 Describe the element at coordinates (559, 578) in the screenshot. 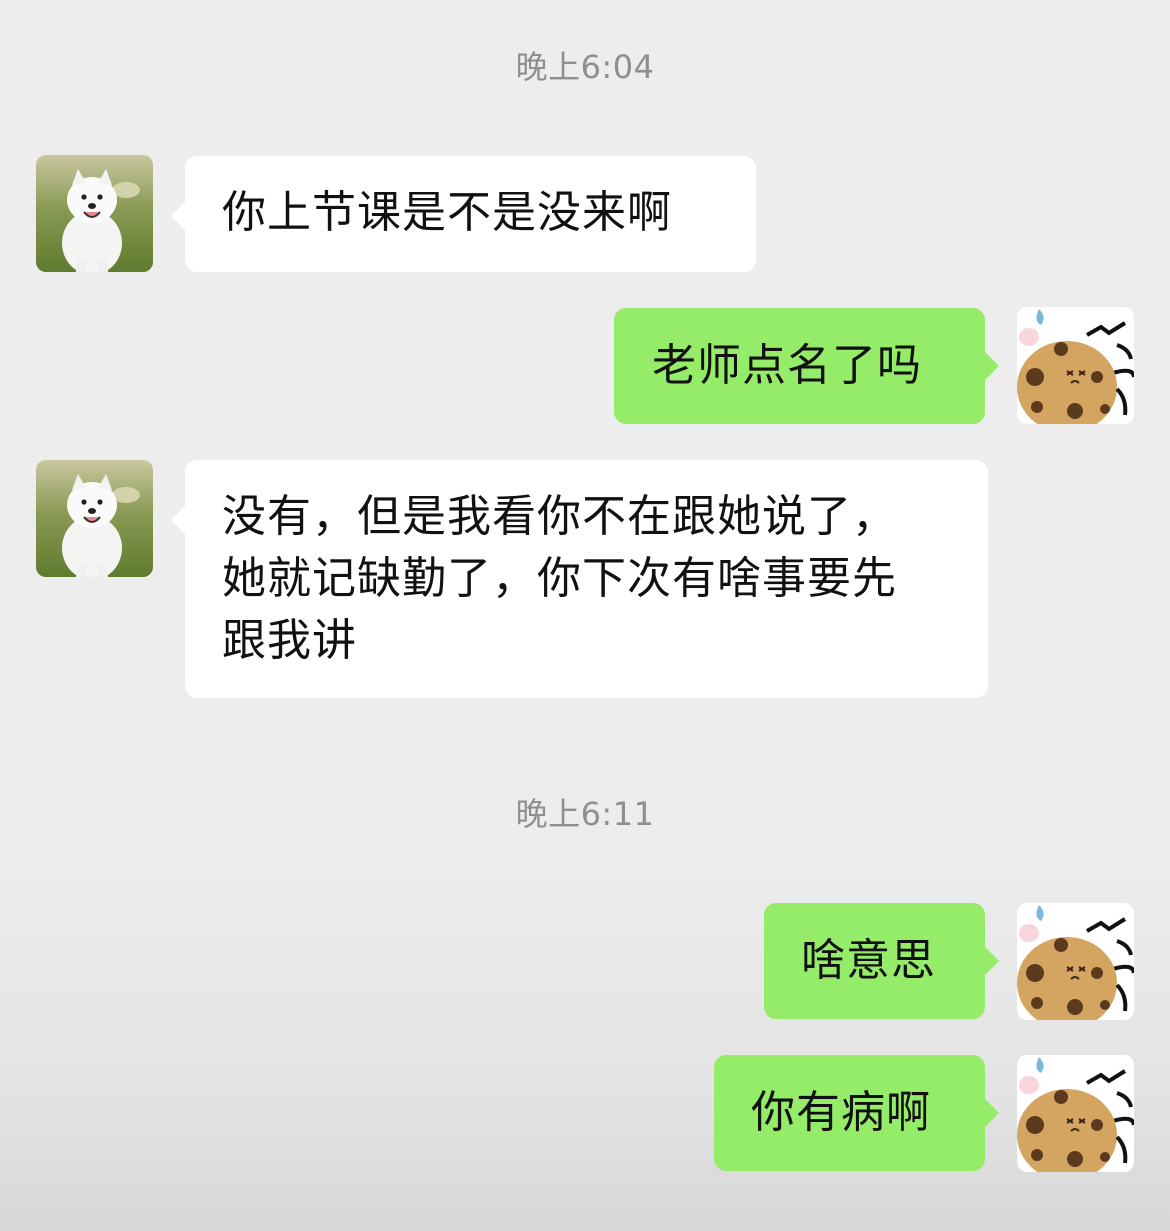

I see `message-text: 没有，但是我看你不在跟她说了， 她就记缺勤了，你下次有啥事要先 跟我讲` at that location.